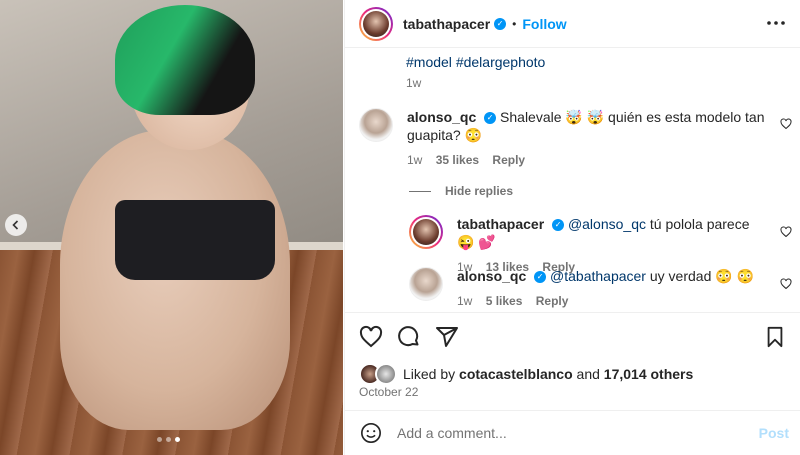 The image size is (800, 455). I want to click on follow-button: Follow, so click(544, 24).